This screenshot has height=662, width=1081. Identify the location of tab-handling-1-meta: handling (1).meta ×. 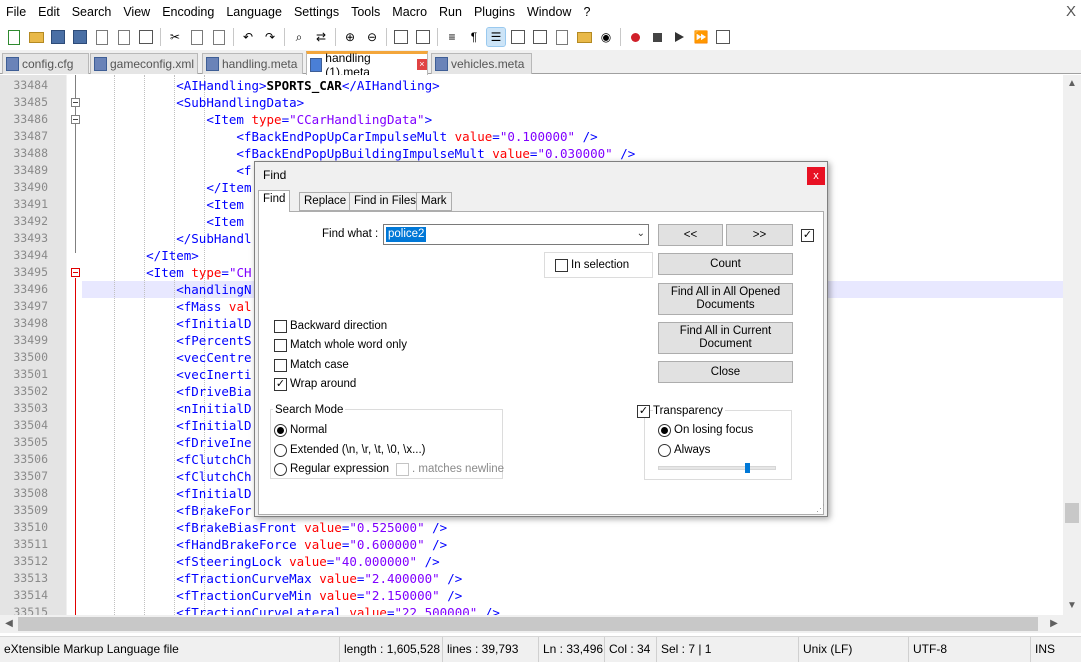
(367, 65).